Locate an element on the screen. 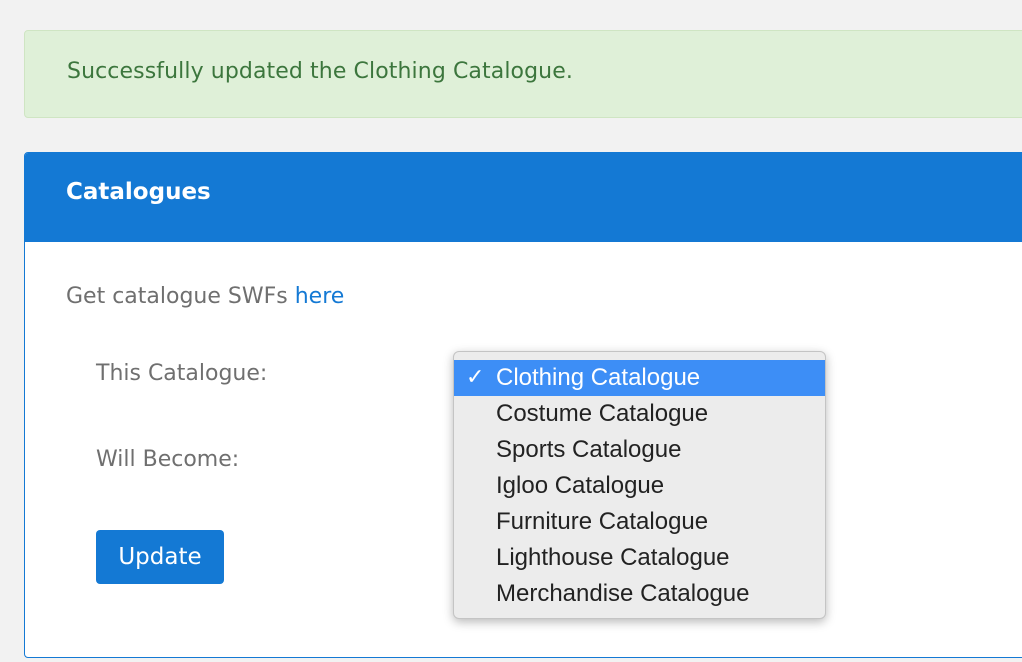 Image resolution: width=1022 pixels, height=662 pixels. dropdown-option: Merchandise Catalogue is located at coordinates (639, 594).